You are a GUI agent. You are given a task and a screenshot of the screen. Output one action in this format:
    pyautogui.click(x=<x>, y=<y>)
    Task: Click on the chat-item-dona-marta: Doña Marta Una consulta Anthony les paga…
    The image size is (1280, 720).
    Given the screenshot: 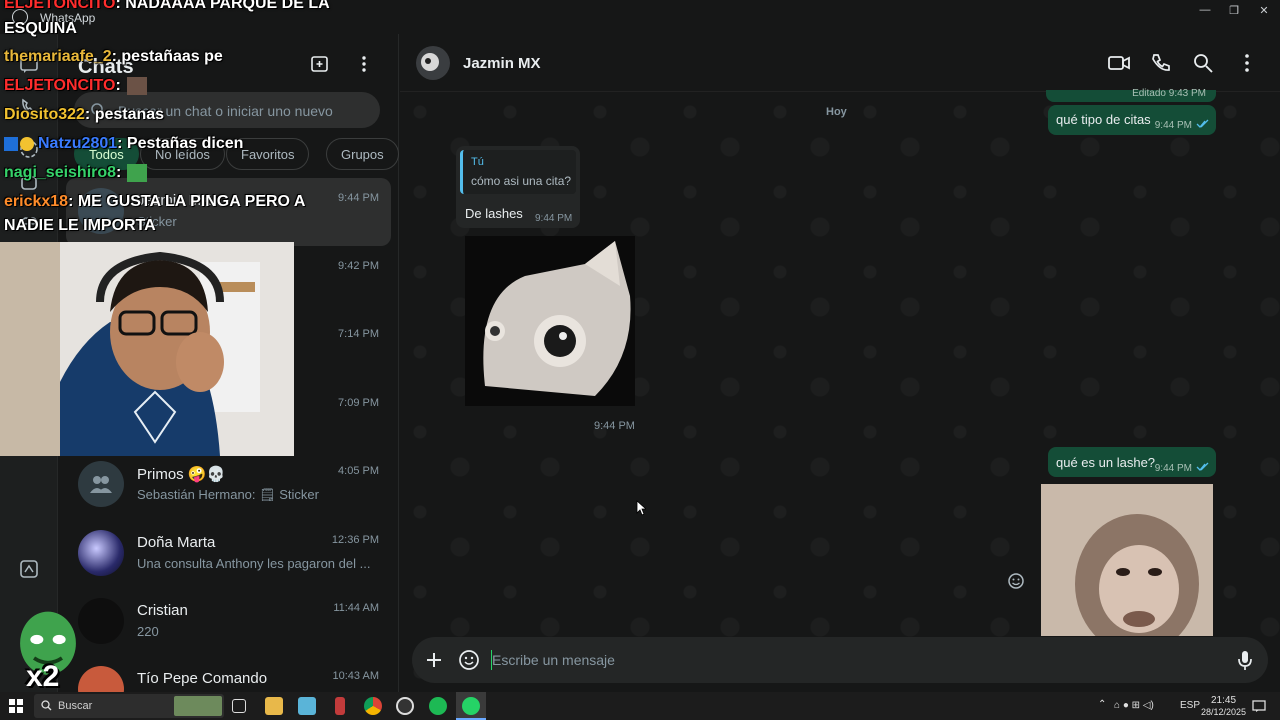 What is the action you would take?
    pyautogui.click(x=228, y=554)
    